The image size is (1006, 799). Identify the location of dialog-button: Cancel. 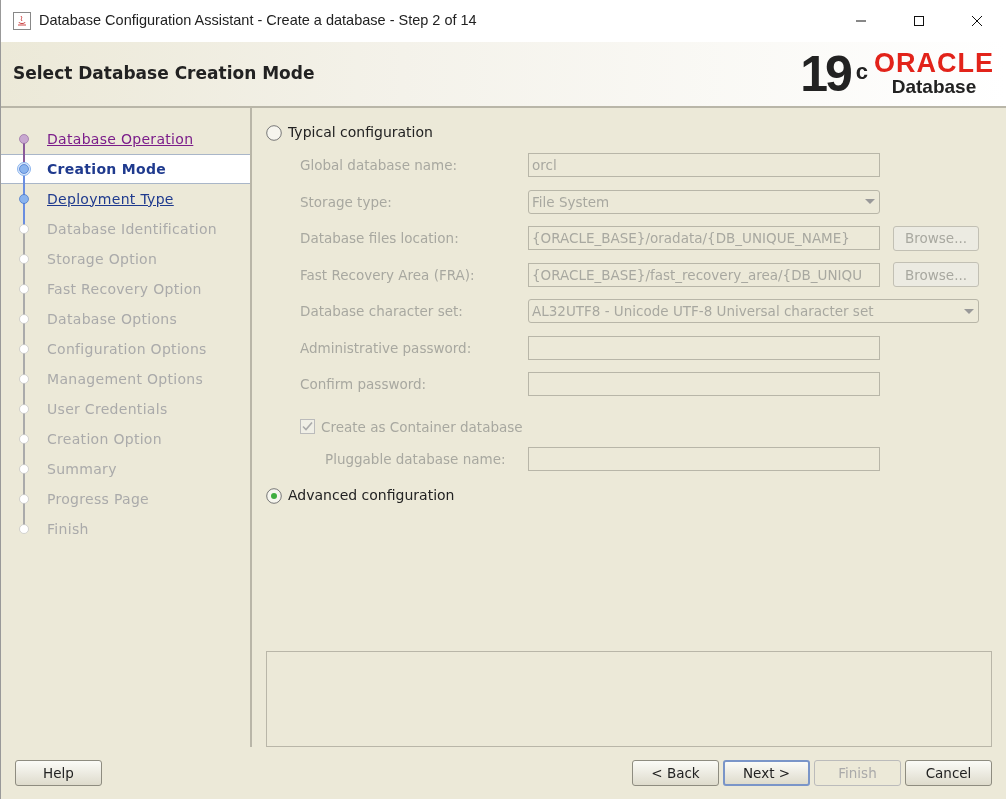
(948, 773).